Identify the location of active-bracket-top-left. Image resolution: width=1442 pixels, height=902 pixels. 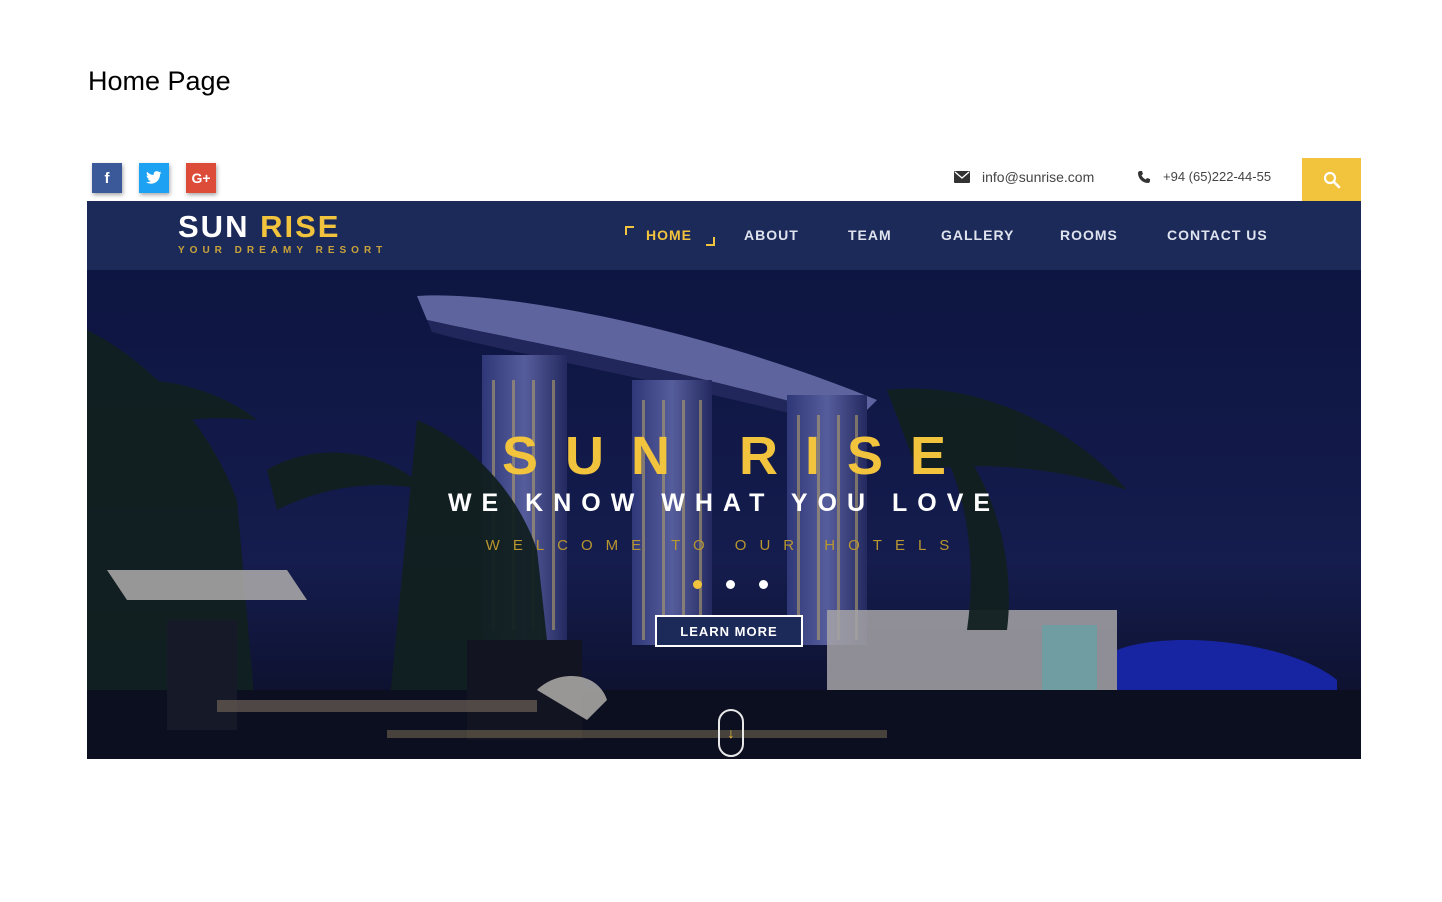
(629, 230).